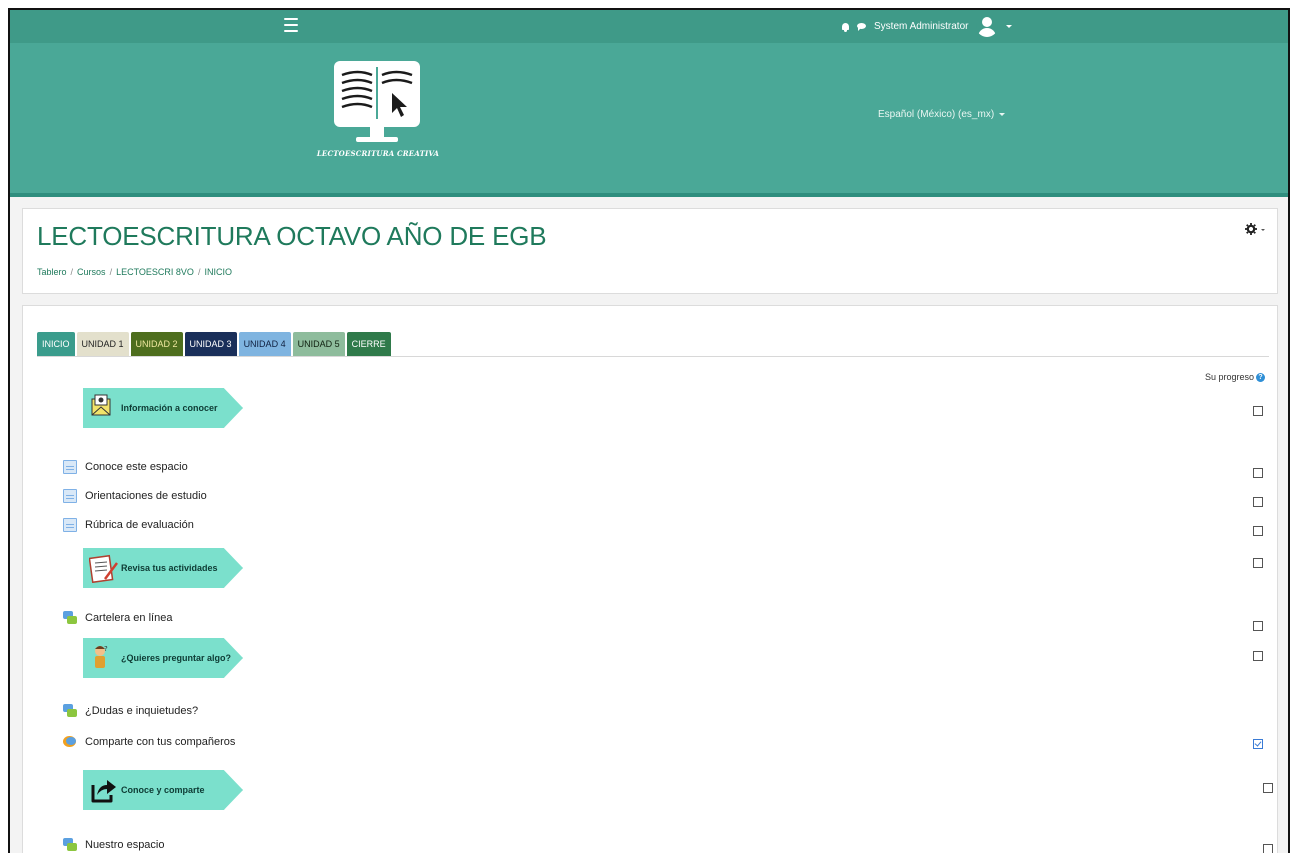 This screenshot has height=853, width=1291. Describe the element at coordinates (169, 408) in the screenshot. I see `label-info-text: Información a conocer` at that location.